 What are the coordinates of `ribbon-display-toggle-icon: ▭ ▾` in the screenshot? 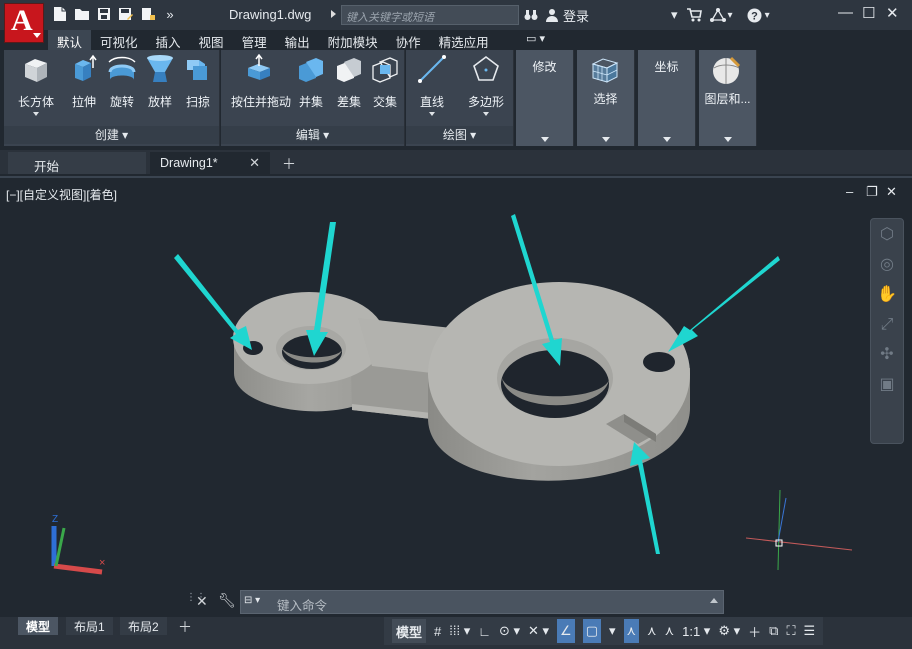 It's located at (535, 38).